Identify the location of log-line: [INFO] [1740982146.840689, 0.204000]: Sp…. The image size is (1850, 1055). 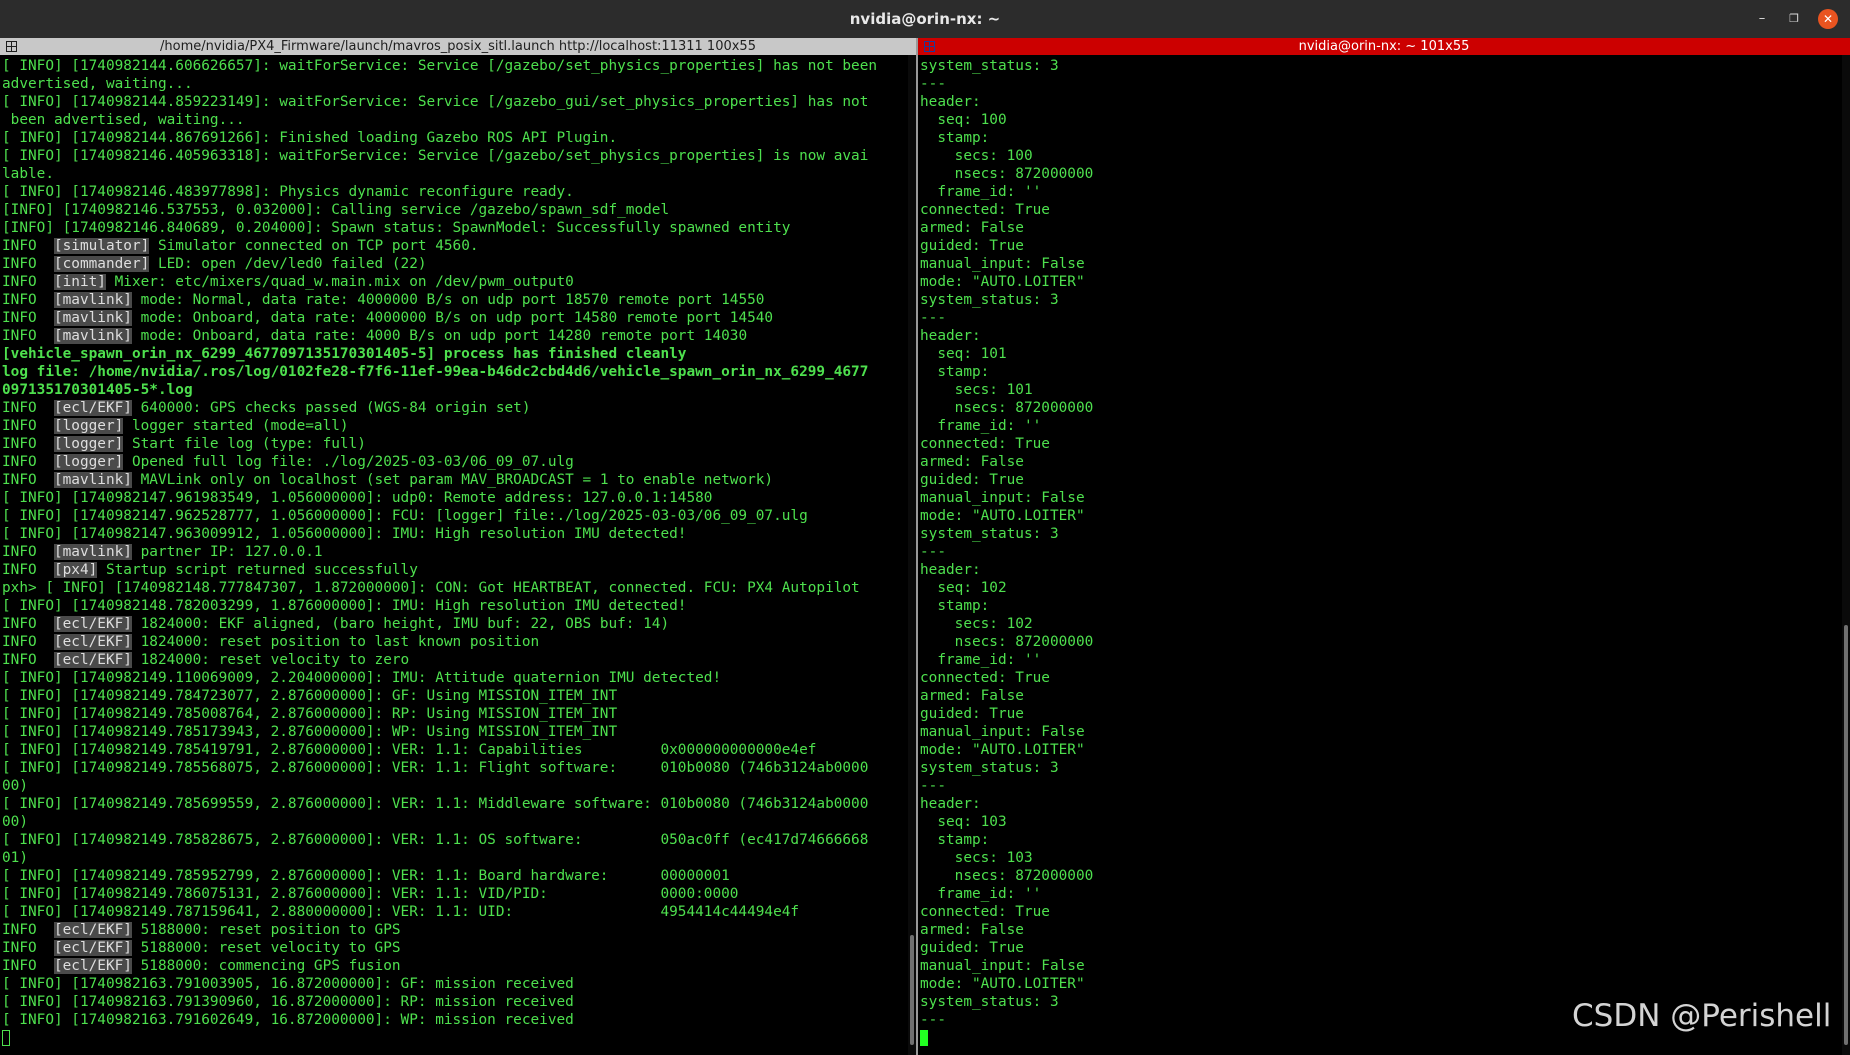
(459, 228).